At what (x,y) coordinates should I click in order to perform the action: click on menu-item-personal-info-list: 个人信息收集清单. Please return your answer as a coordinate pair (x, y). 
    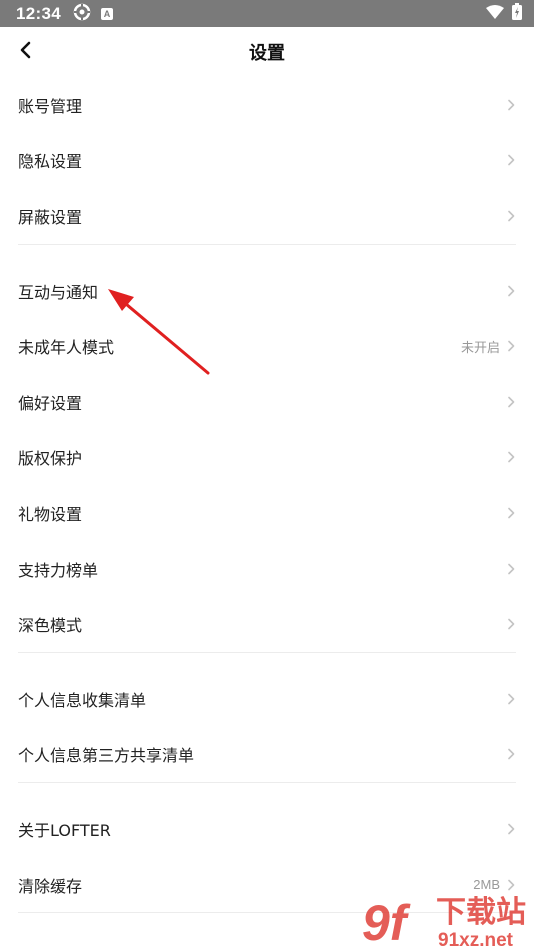
    Looking at the image, I should click on (267, 699).